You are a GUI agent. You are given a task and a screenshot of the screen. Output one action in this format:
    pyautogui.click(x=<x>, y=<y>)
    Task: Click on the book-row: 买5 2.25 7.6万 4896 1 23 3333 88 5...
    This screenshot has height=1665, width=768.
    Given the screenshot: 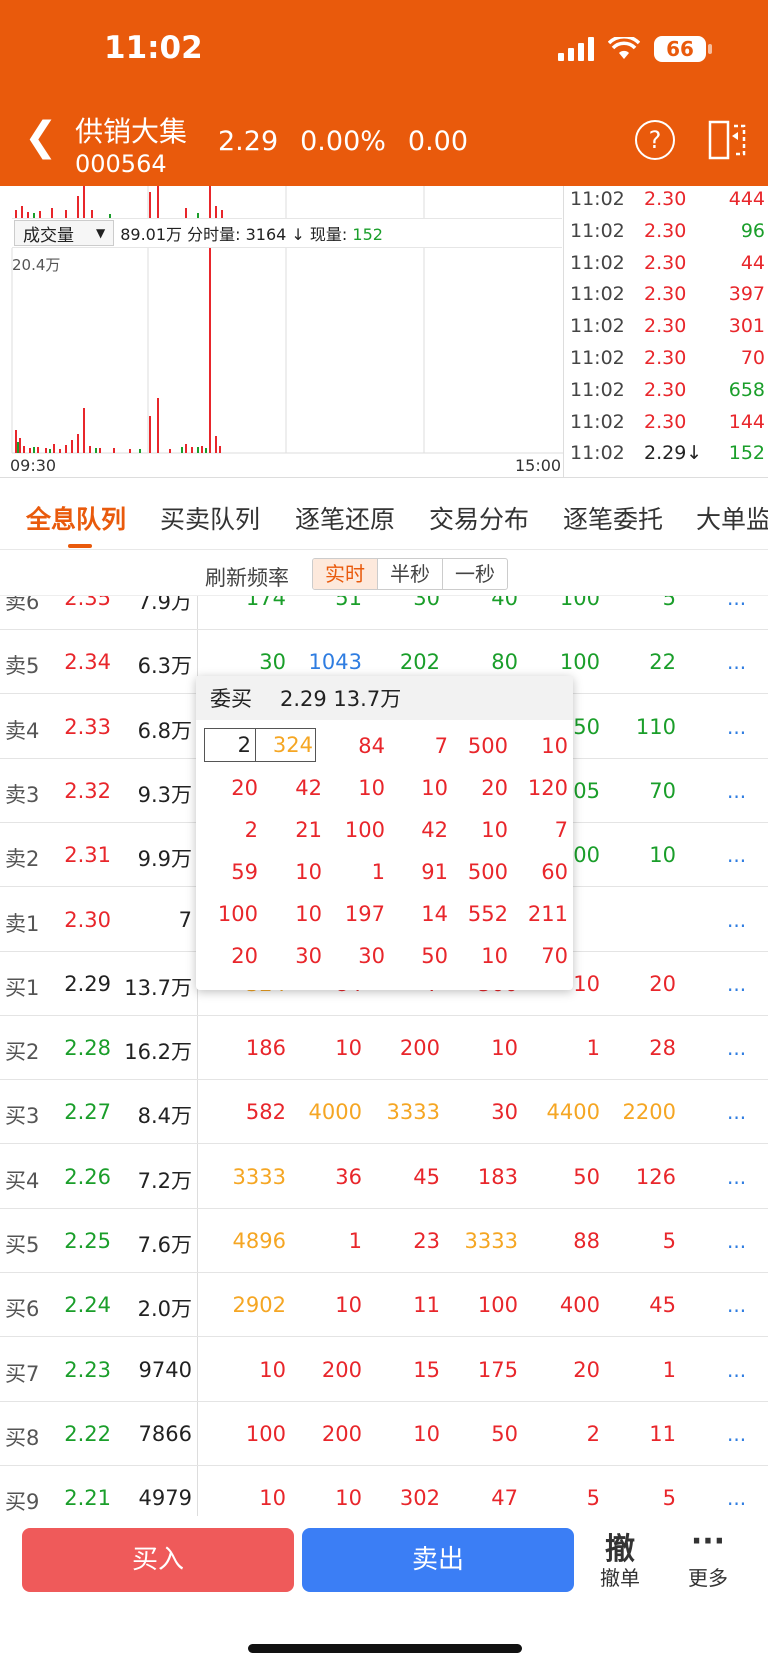 What is the action you would take?
    pyautogui.click(x=384, y=1241)
    